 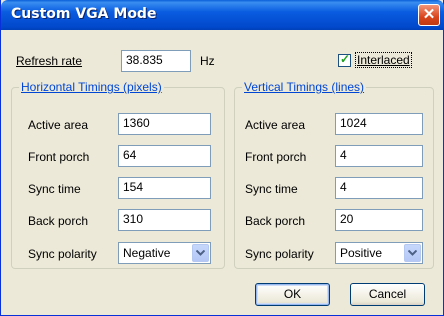 What do you see at coordinates (271, 189) in the screenshot?
I see `v-sync-time-label: Sync time` at bounding box center [271, 189].